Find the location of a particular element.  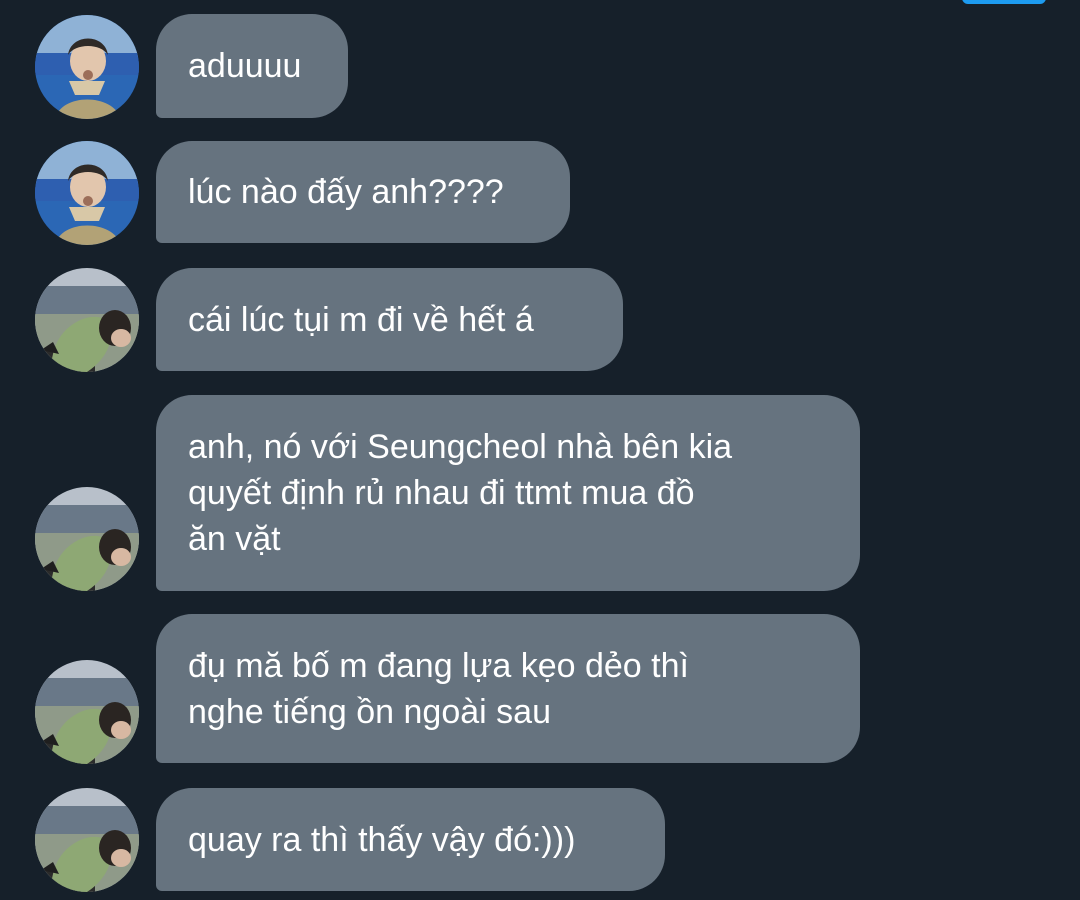

message-bubble: quay ra thì thấy vậy đó:))) is located at coordinates (410, 839).